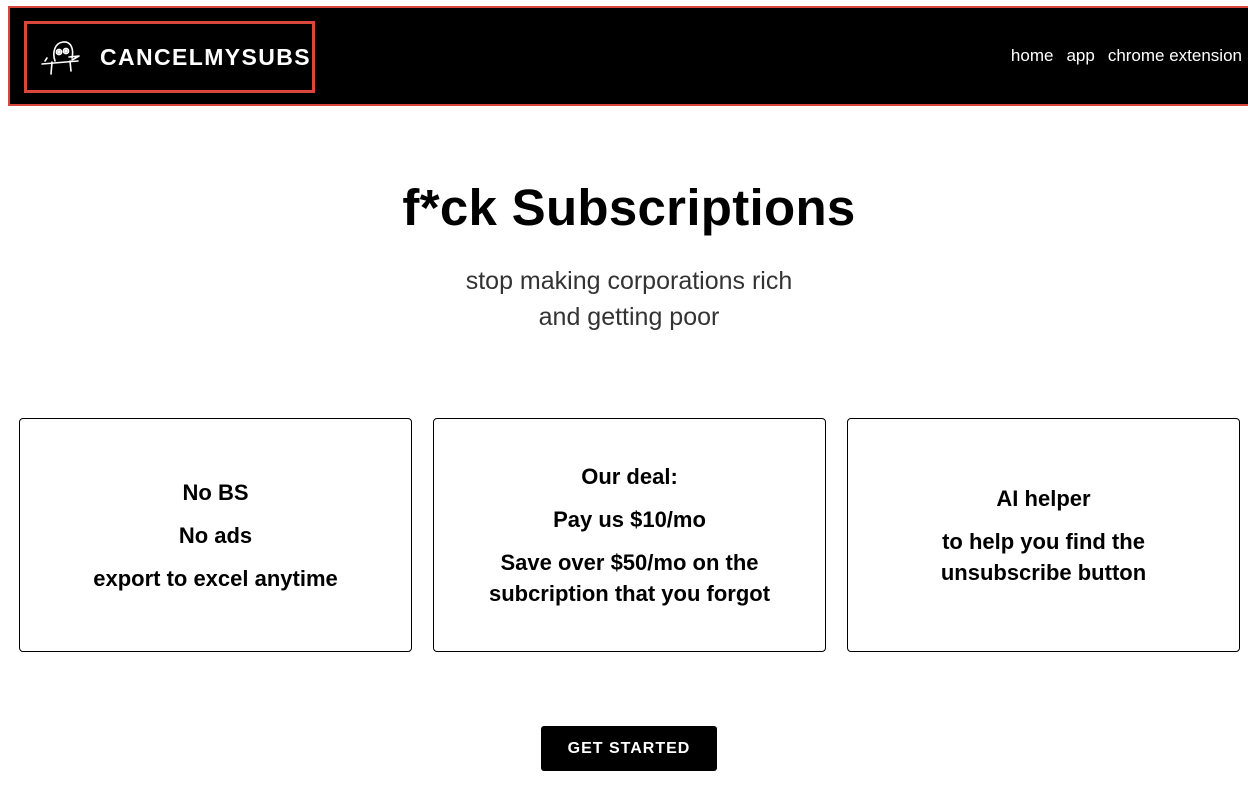 The height and width of the screenshot is (796, 1248). I want to click on hero-subtitle-line-1: stop making corporations rich, so click(629, 281).